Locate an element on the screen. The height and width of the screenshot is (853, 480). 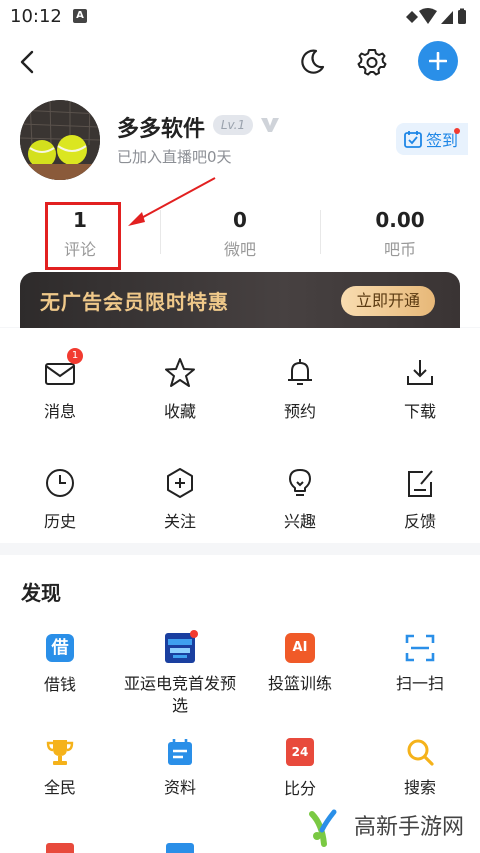
signin-dot is located at coordinates (457, 131).